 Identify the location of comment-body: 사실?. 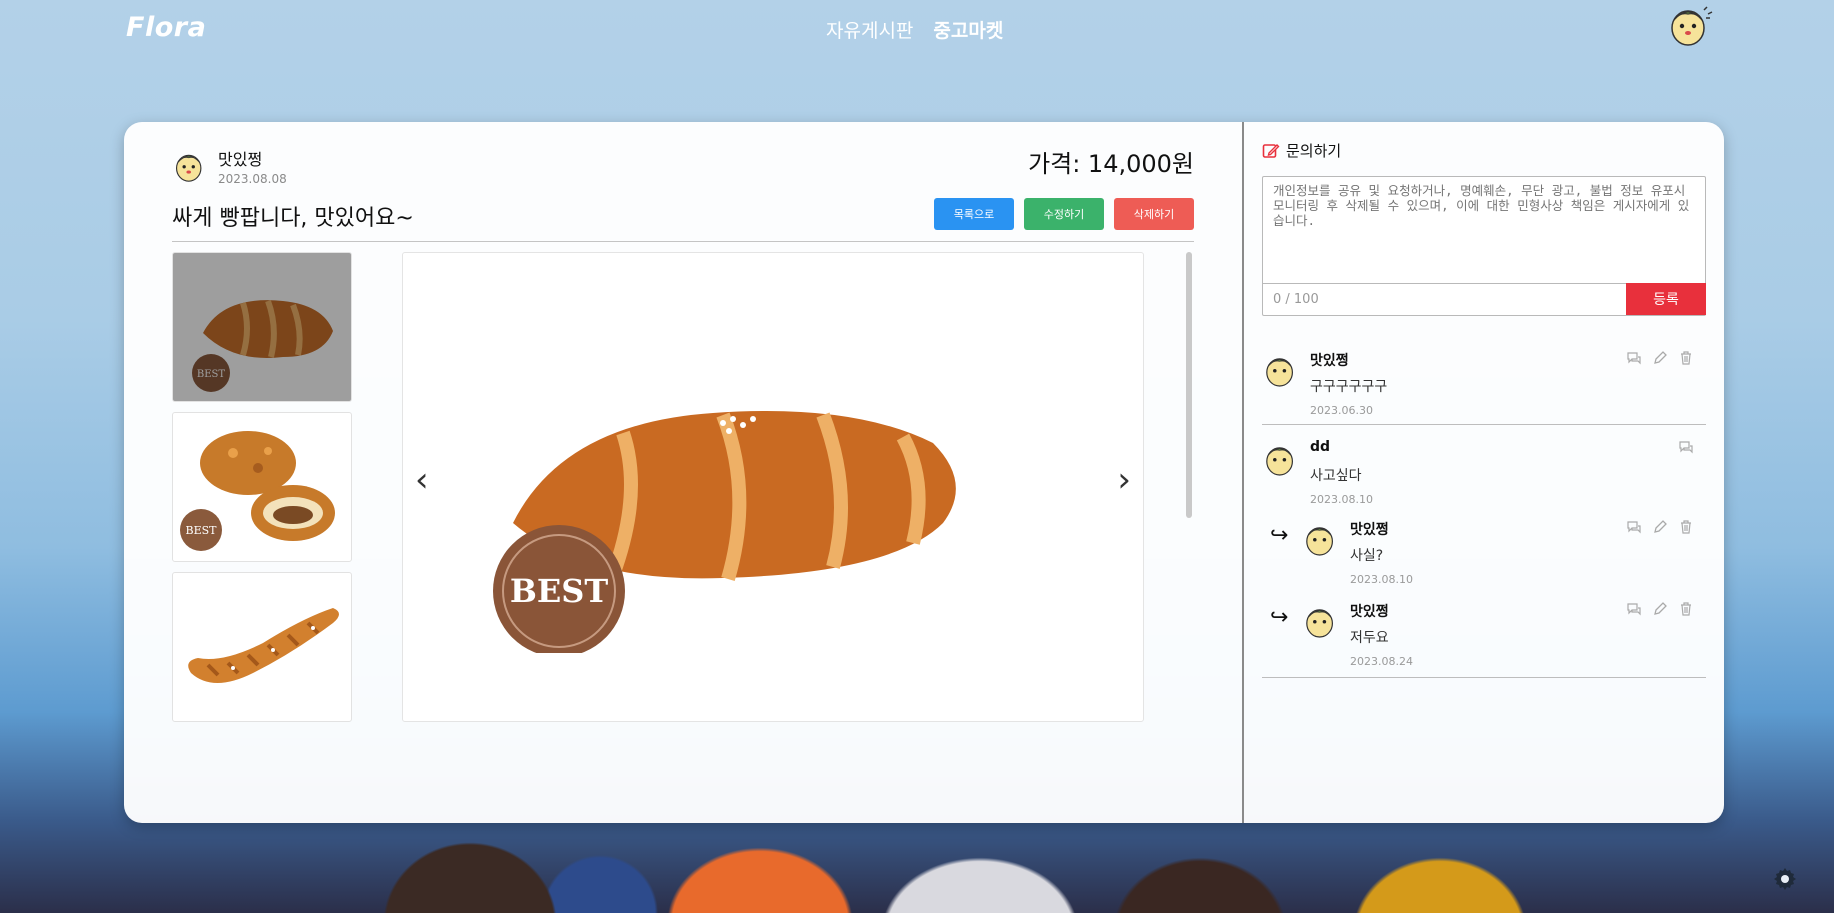
(1367, 556).